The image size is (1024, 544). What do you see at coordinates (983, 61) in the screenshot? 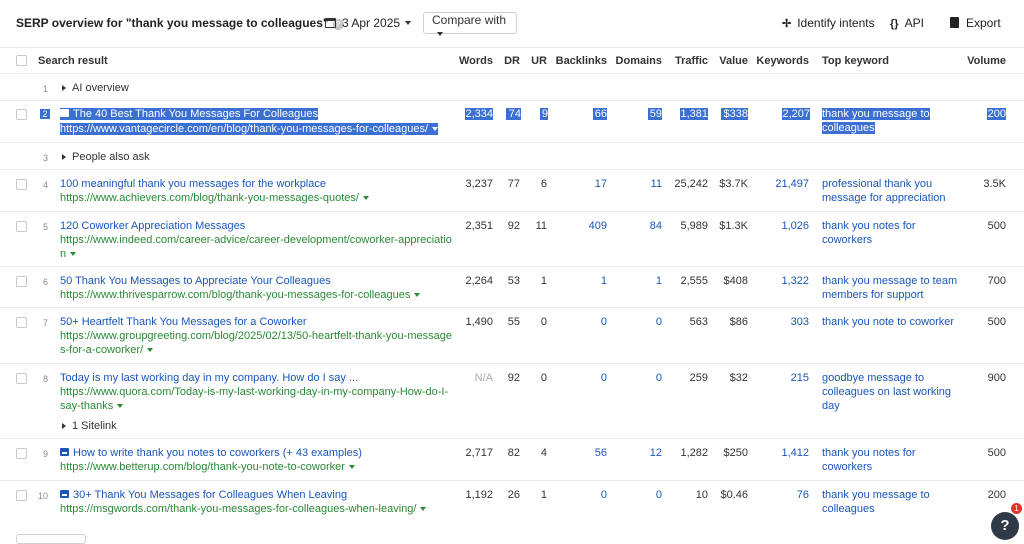
I see `col-volume: Volume` at bounding box center [983, 61].